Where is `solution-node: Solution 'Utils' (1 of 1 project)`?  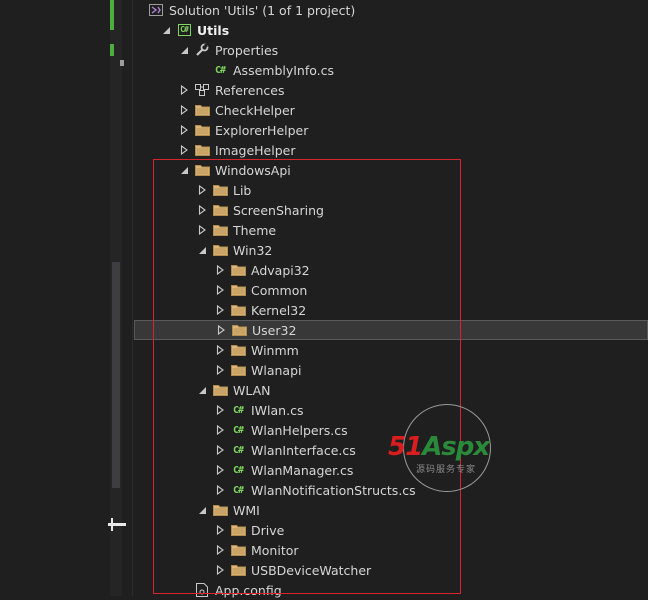
solution-node: Solution 'Utils' (1 of 1 project) is located at coordinates (391, 10).